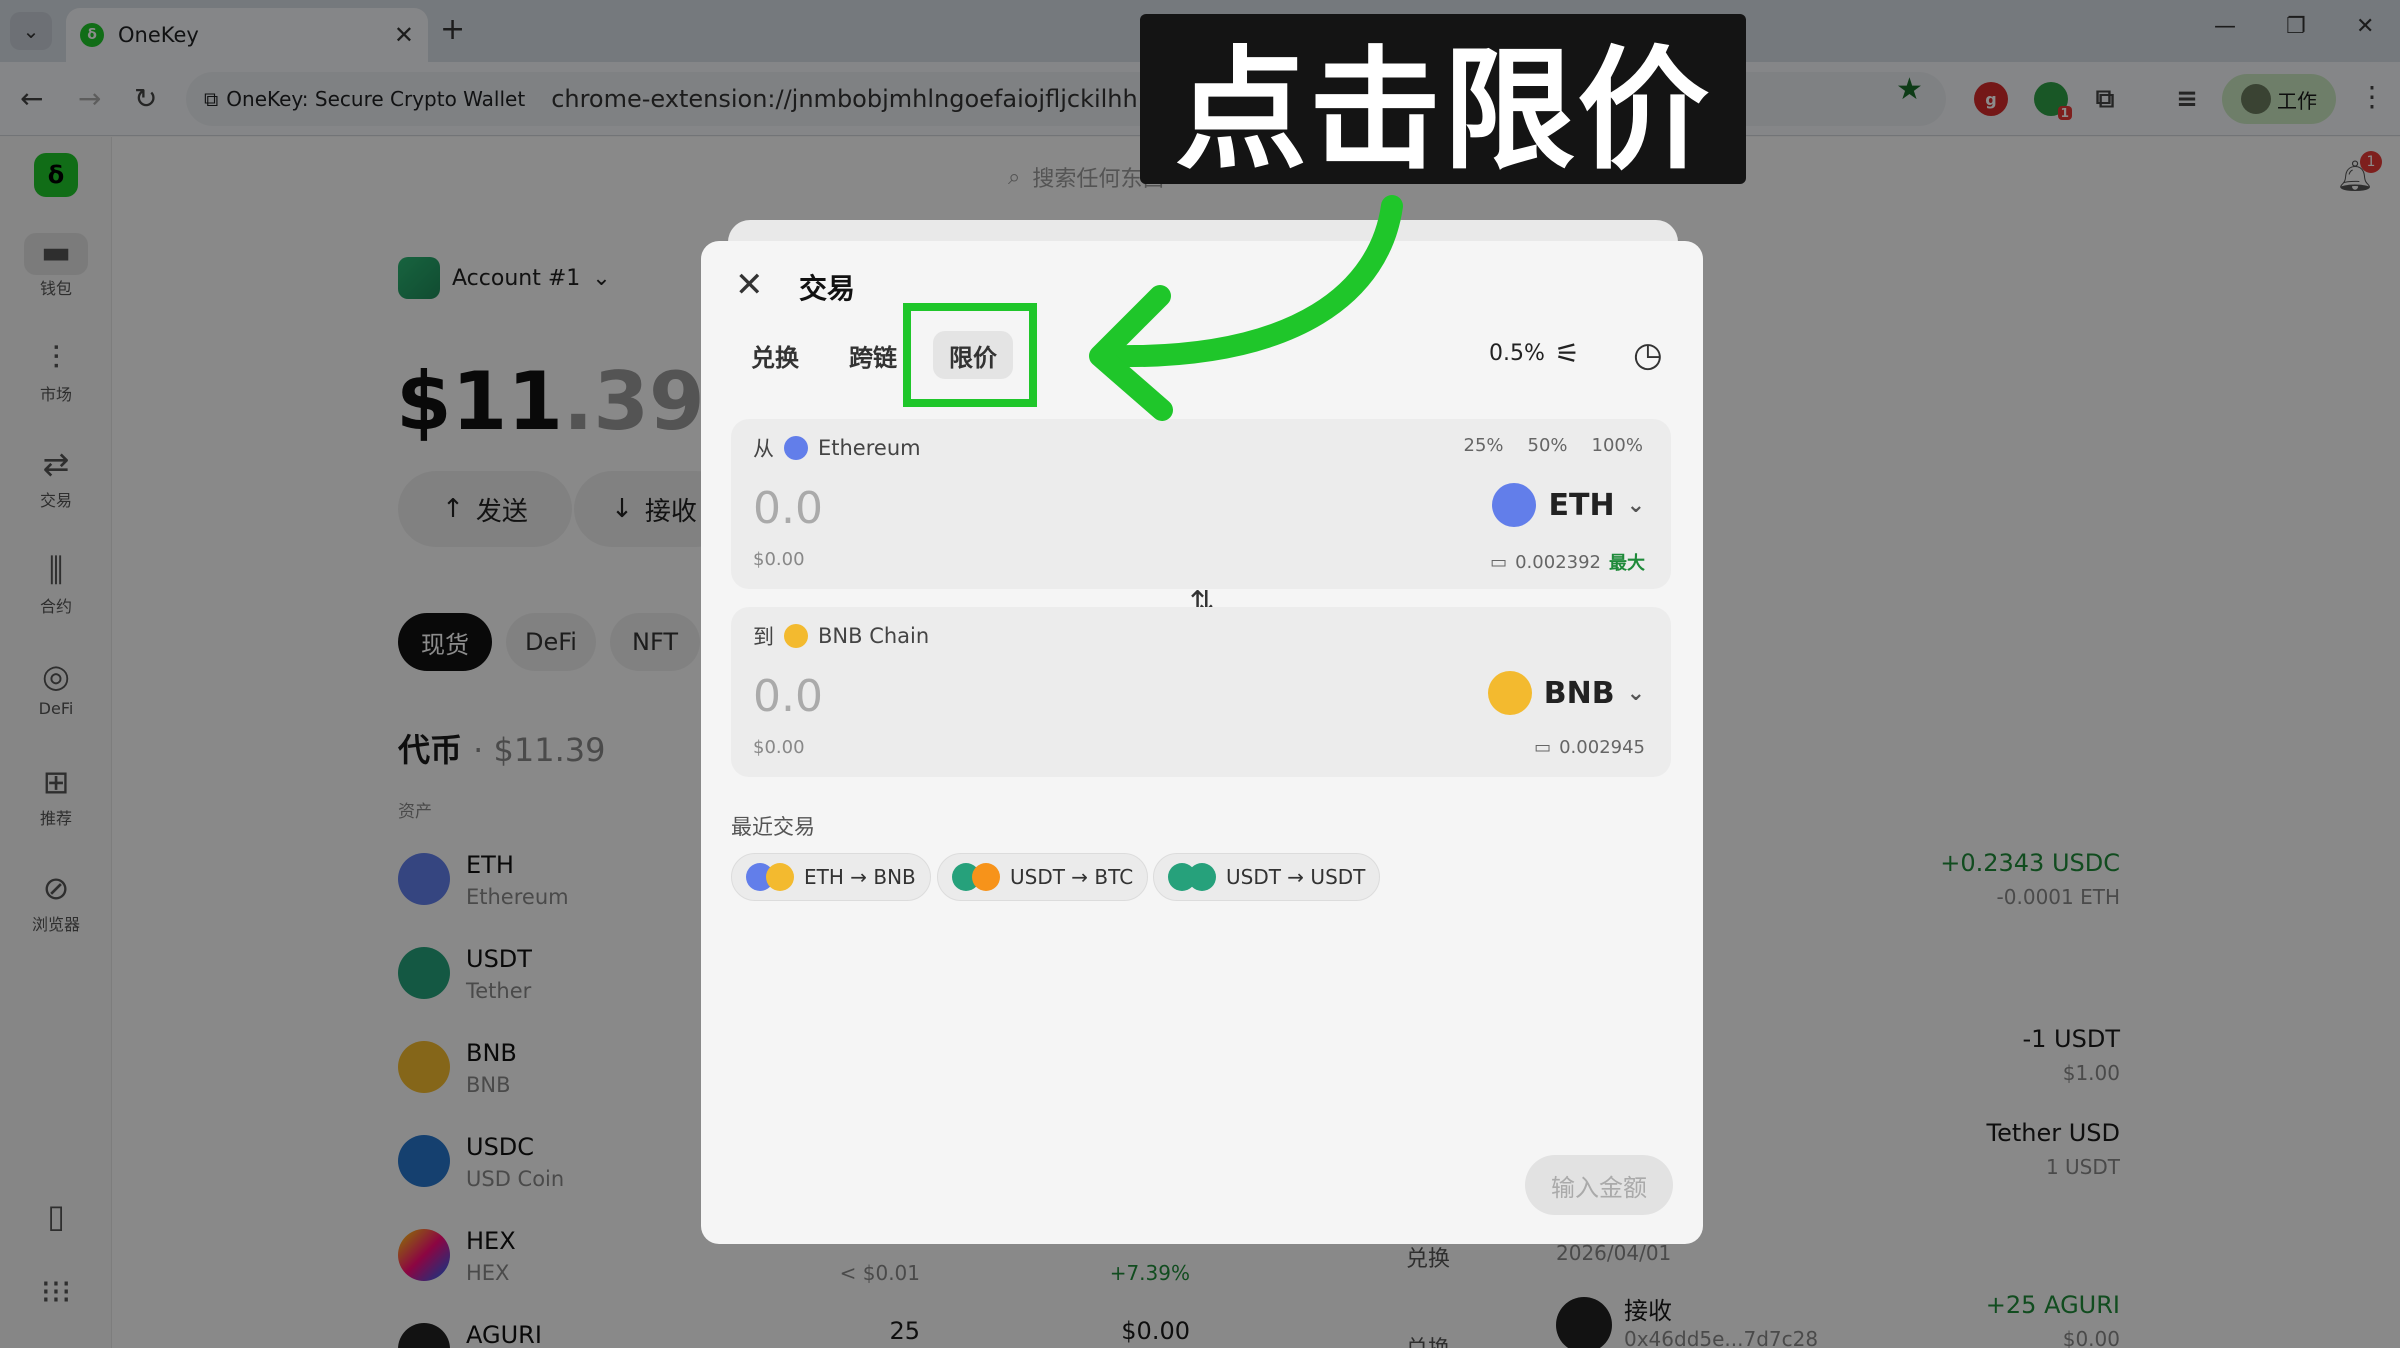  I want to click on from-network: 从 Ethereum, so click(837, 448).